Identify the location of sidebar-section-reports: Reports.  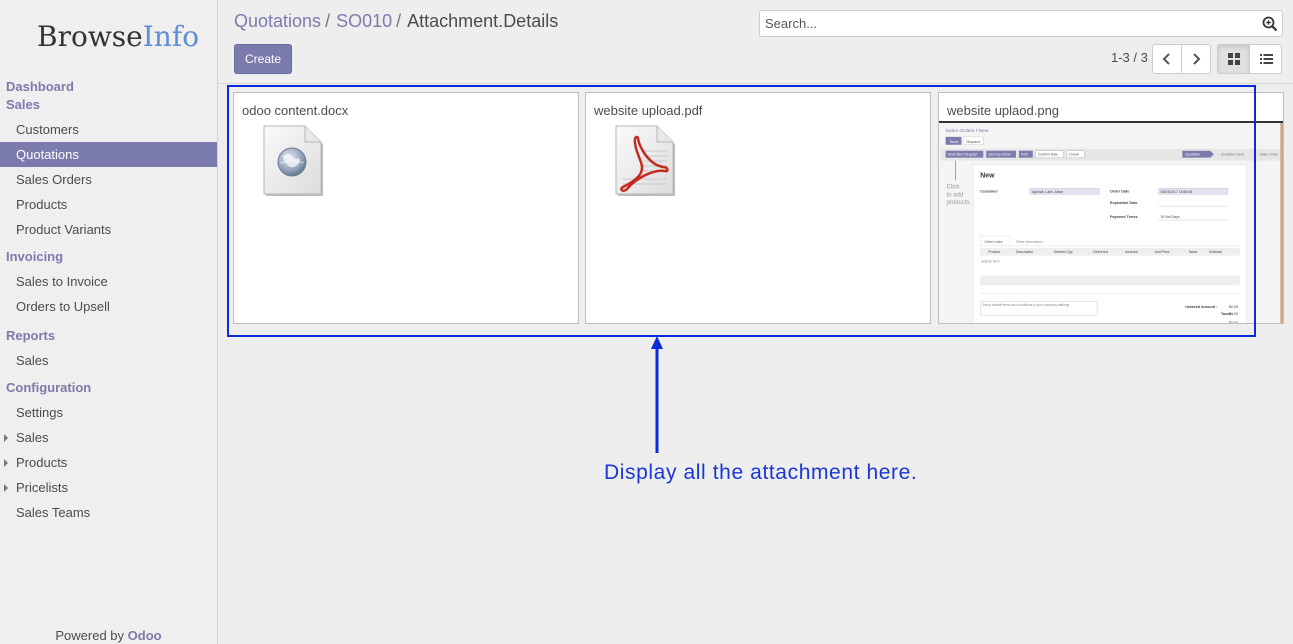
(31, 335).